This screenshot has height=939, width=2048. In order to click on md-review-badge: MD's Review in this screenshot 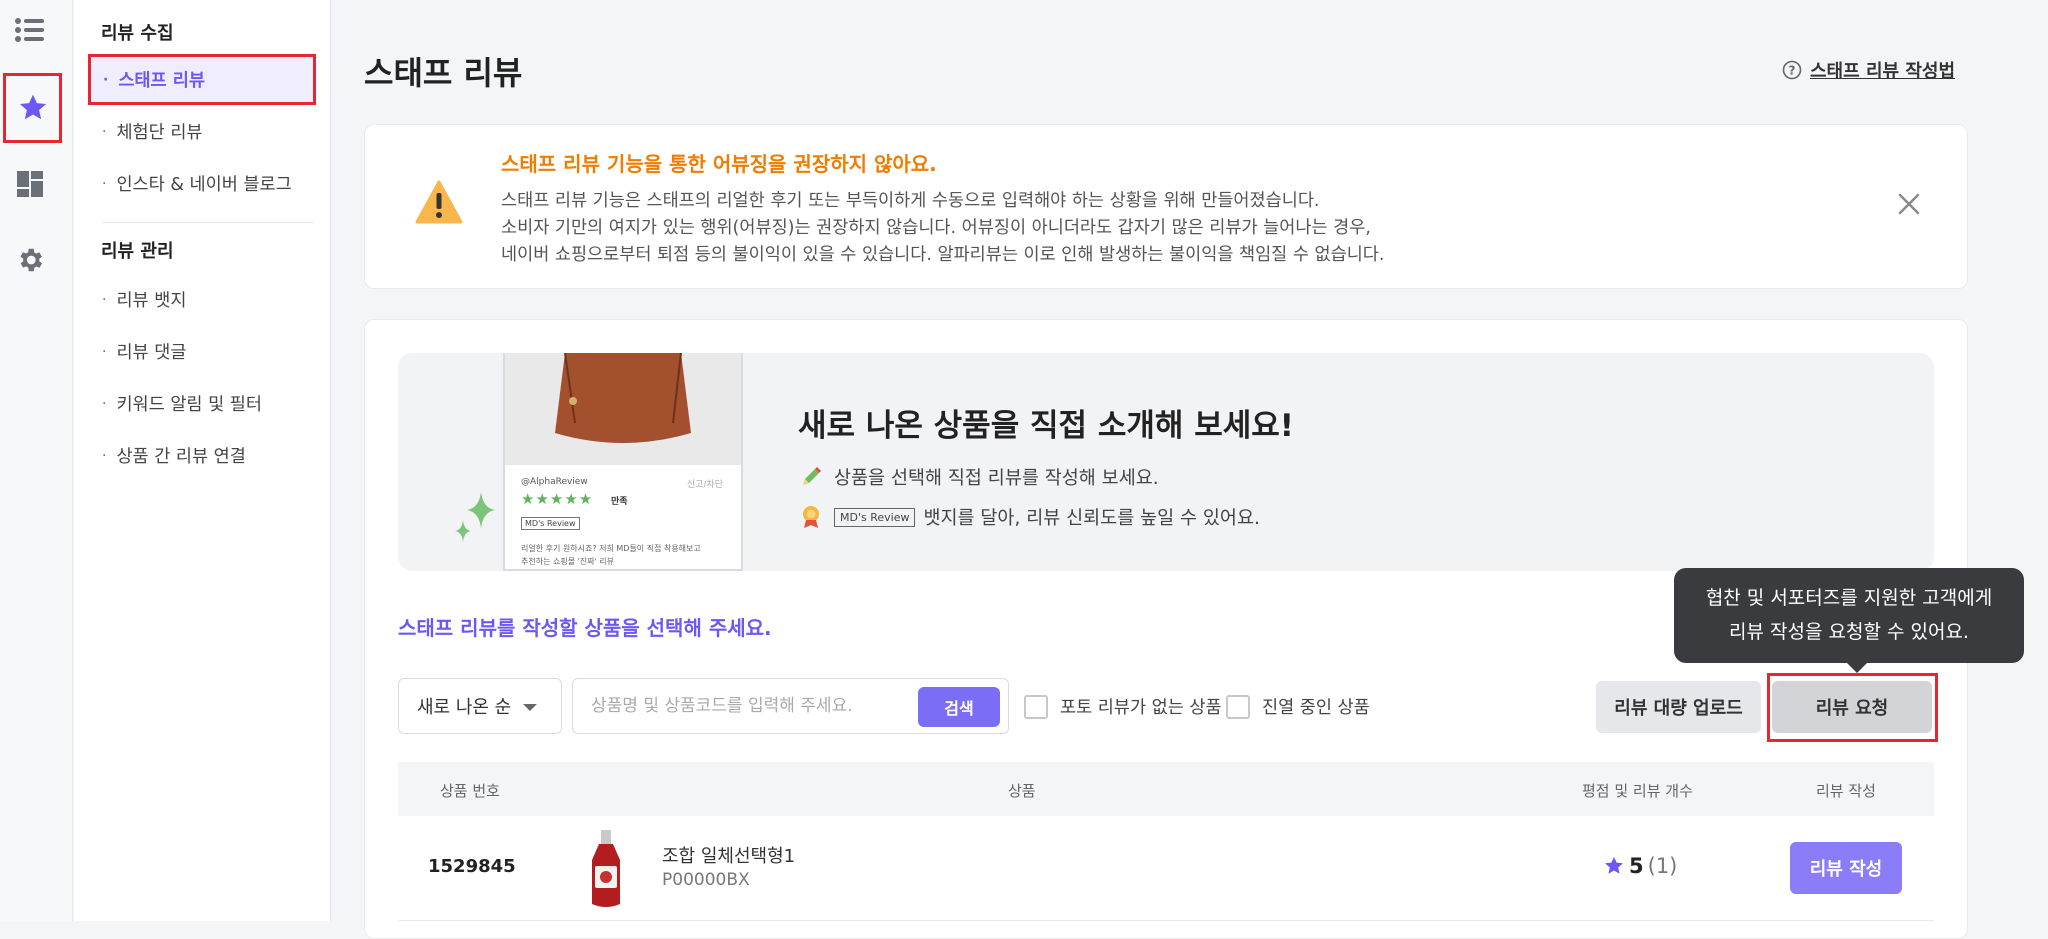, I will do `click(875, 517)`.